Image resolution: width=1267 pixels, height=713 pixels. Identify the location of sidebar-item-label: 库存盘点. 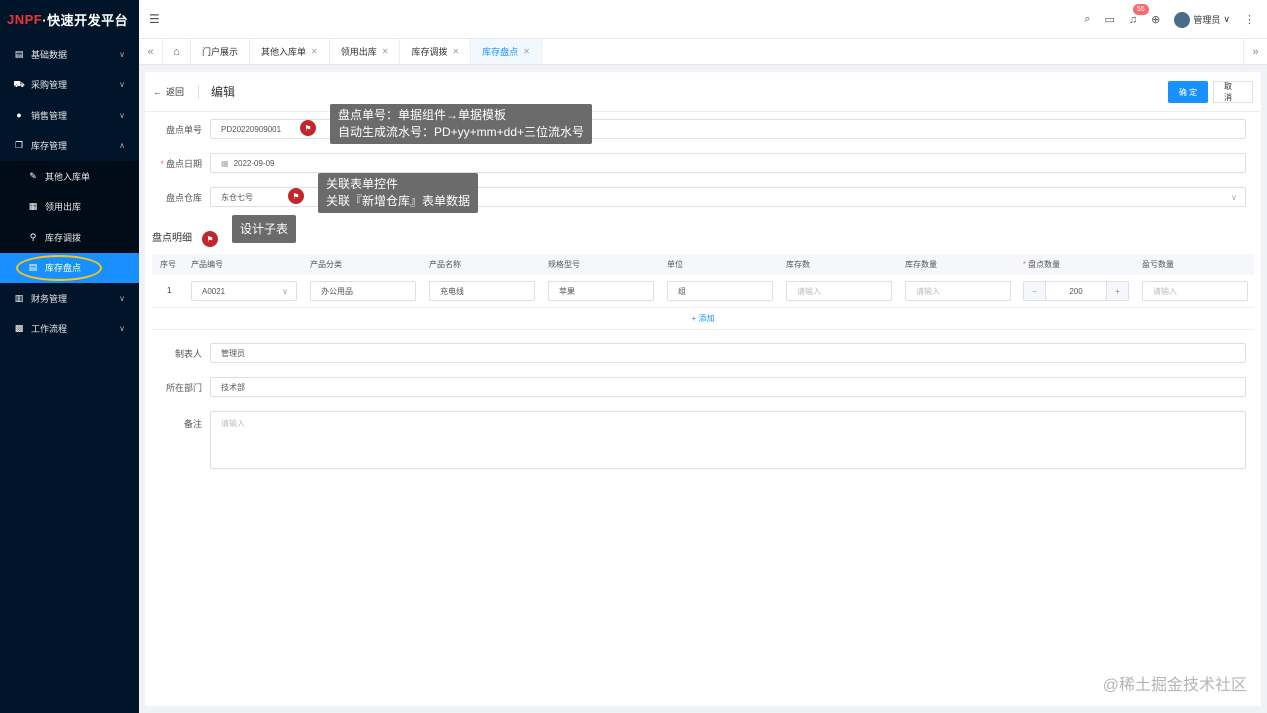
(63, 268).